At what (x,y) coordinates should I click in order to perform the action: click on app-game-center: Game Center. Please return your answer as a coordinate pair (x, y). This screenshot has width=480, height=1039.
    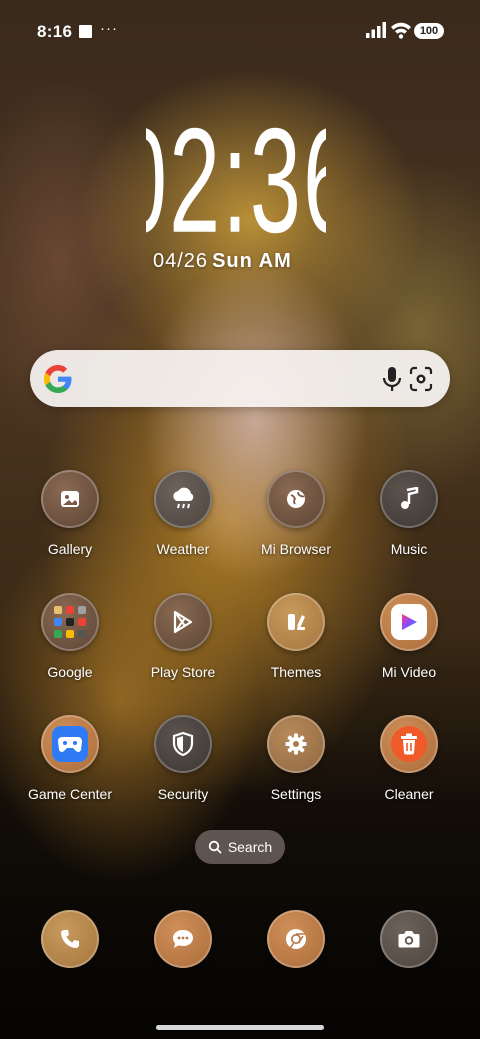
    Looking at the image, I should click on (70, 758).